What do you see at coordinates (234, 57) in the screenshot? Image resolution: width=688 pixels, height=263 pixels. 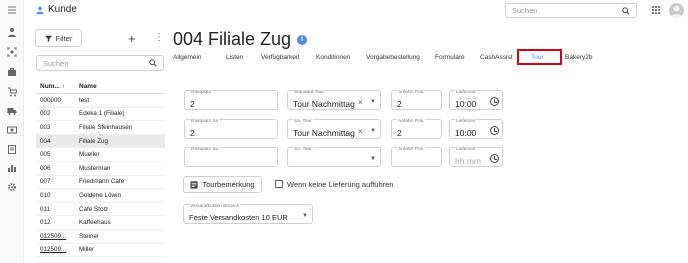 I see `tab-listen: Listen` at bounding box center [234, 57].